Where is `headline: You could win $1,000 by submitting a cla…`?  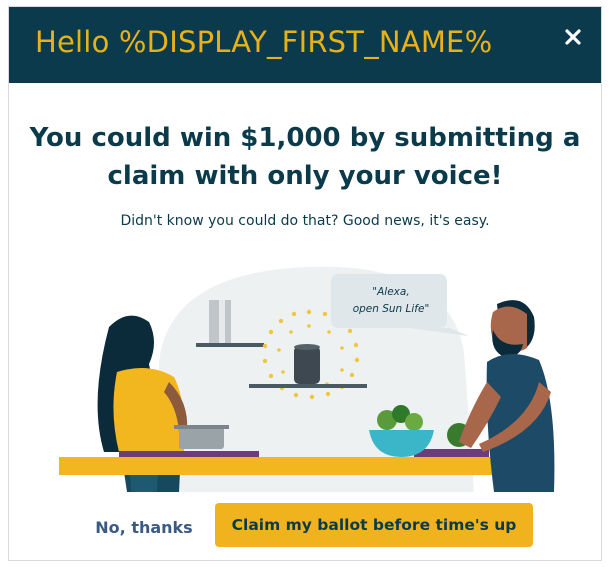 headline: You could win $1,000 by submitting a cla… is located at coordinates (305, 157).